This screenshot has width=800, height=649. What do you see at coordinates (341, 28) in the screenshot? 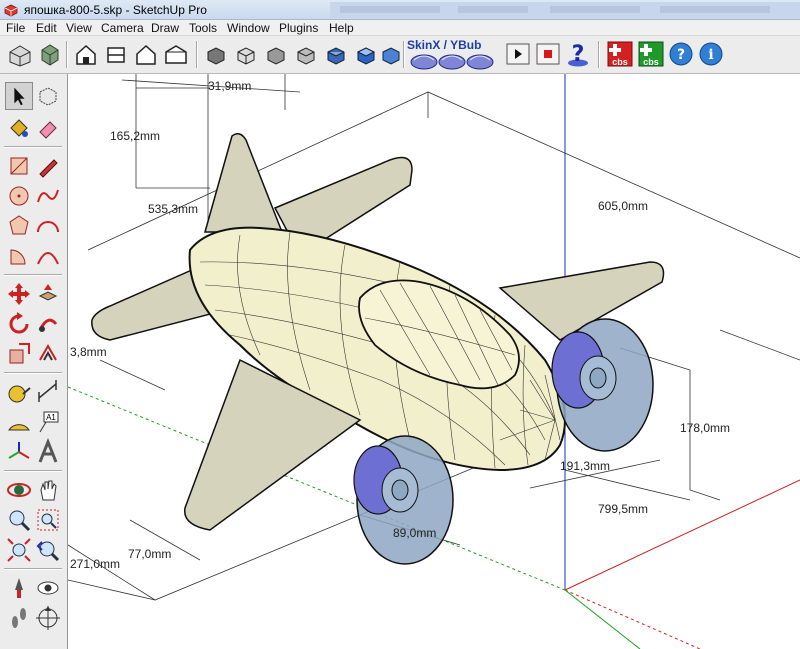
I see `menu-help: Help` at bounding box center [341, 28].